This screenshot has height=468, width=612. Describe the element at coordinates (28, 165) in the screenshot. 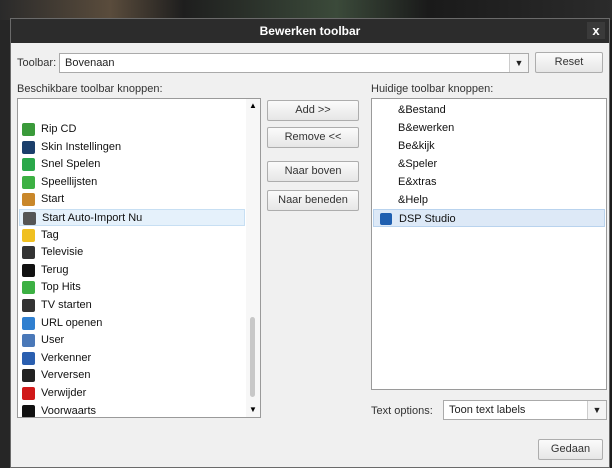

I see `quick-play-icon` at that location.